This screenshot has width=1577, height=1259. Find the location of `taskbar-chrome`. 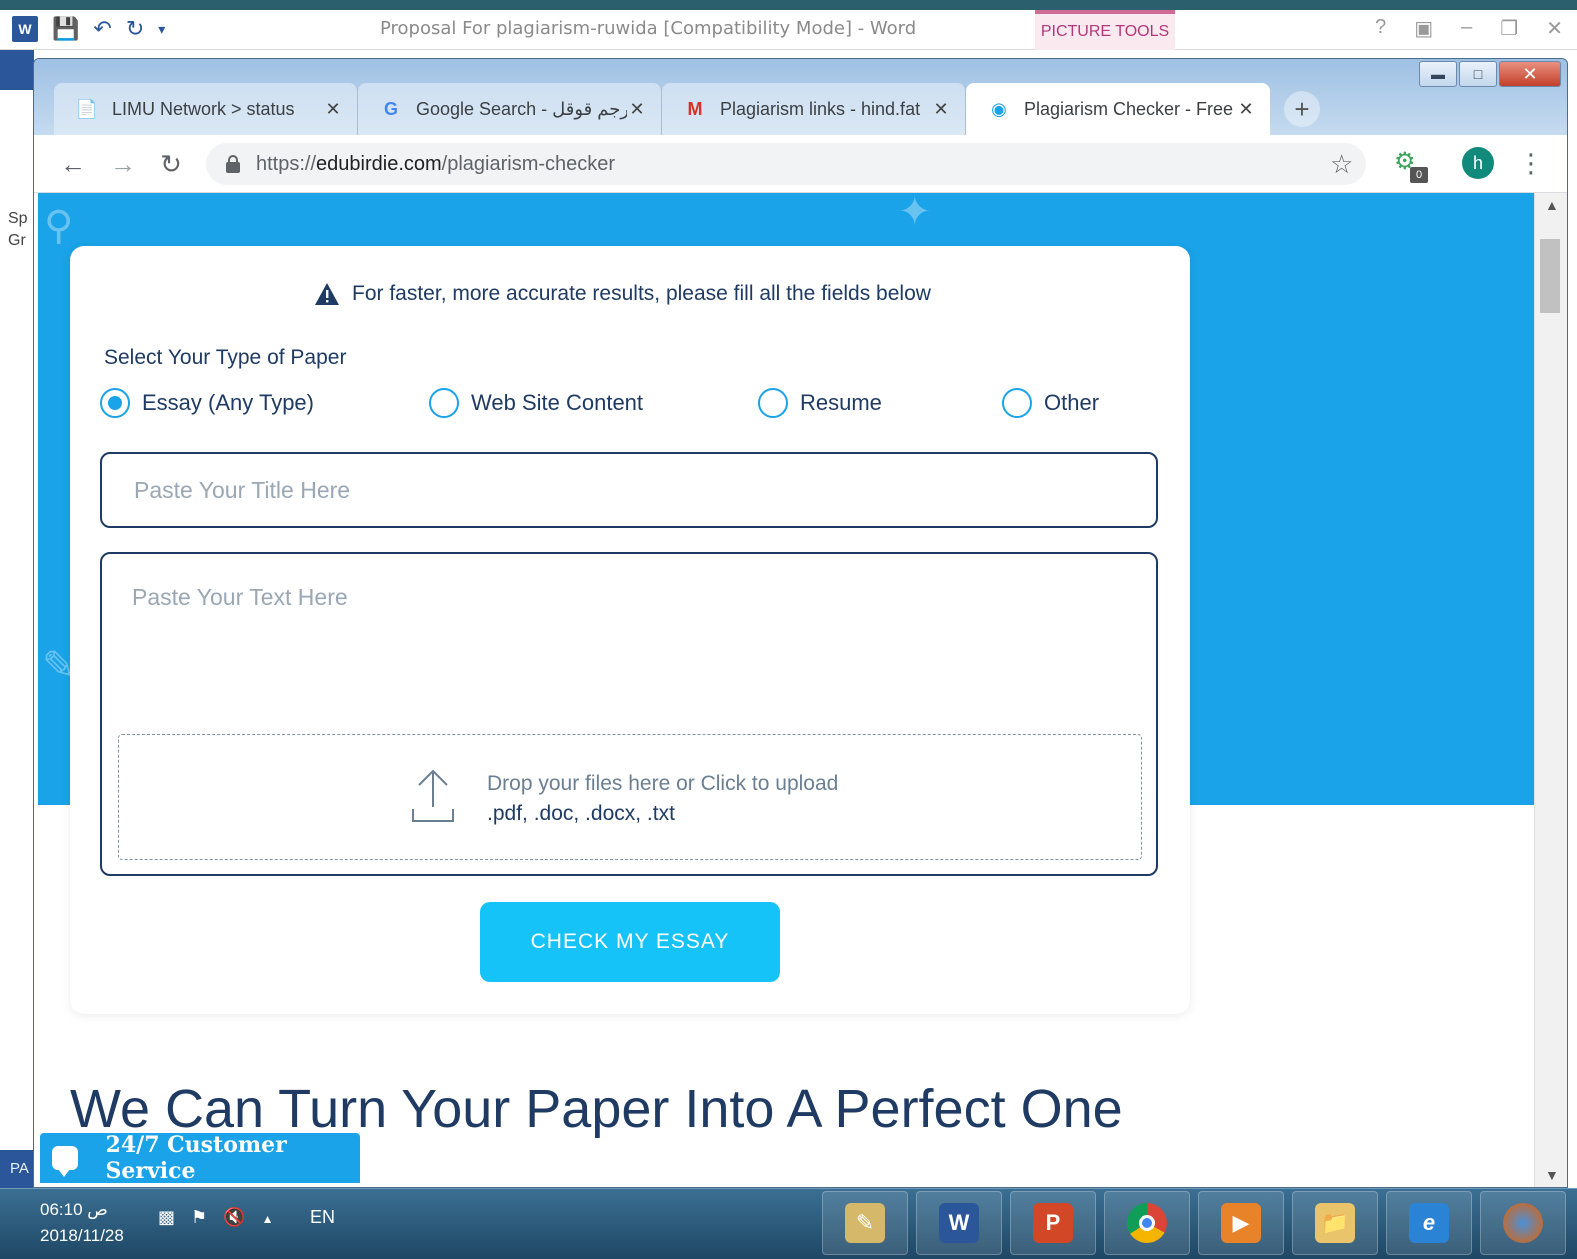

taskbar-chrome is located at coordinates (1147, 1223).